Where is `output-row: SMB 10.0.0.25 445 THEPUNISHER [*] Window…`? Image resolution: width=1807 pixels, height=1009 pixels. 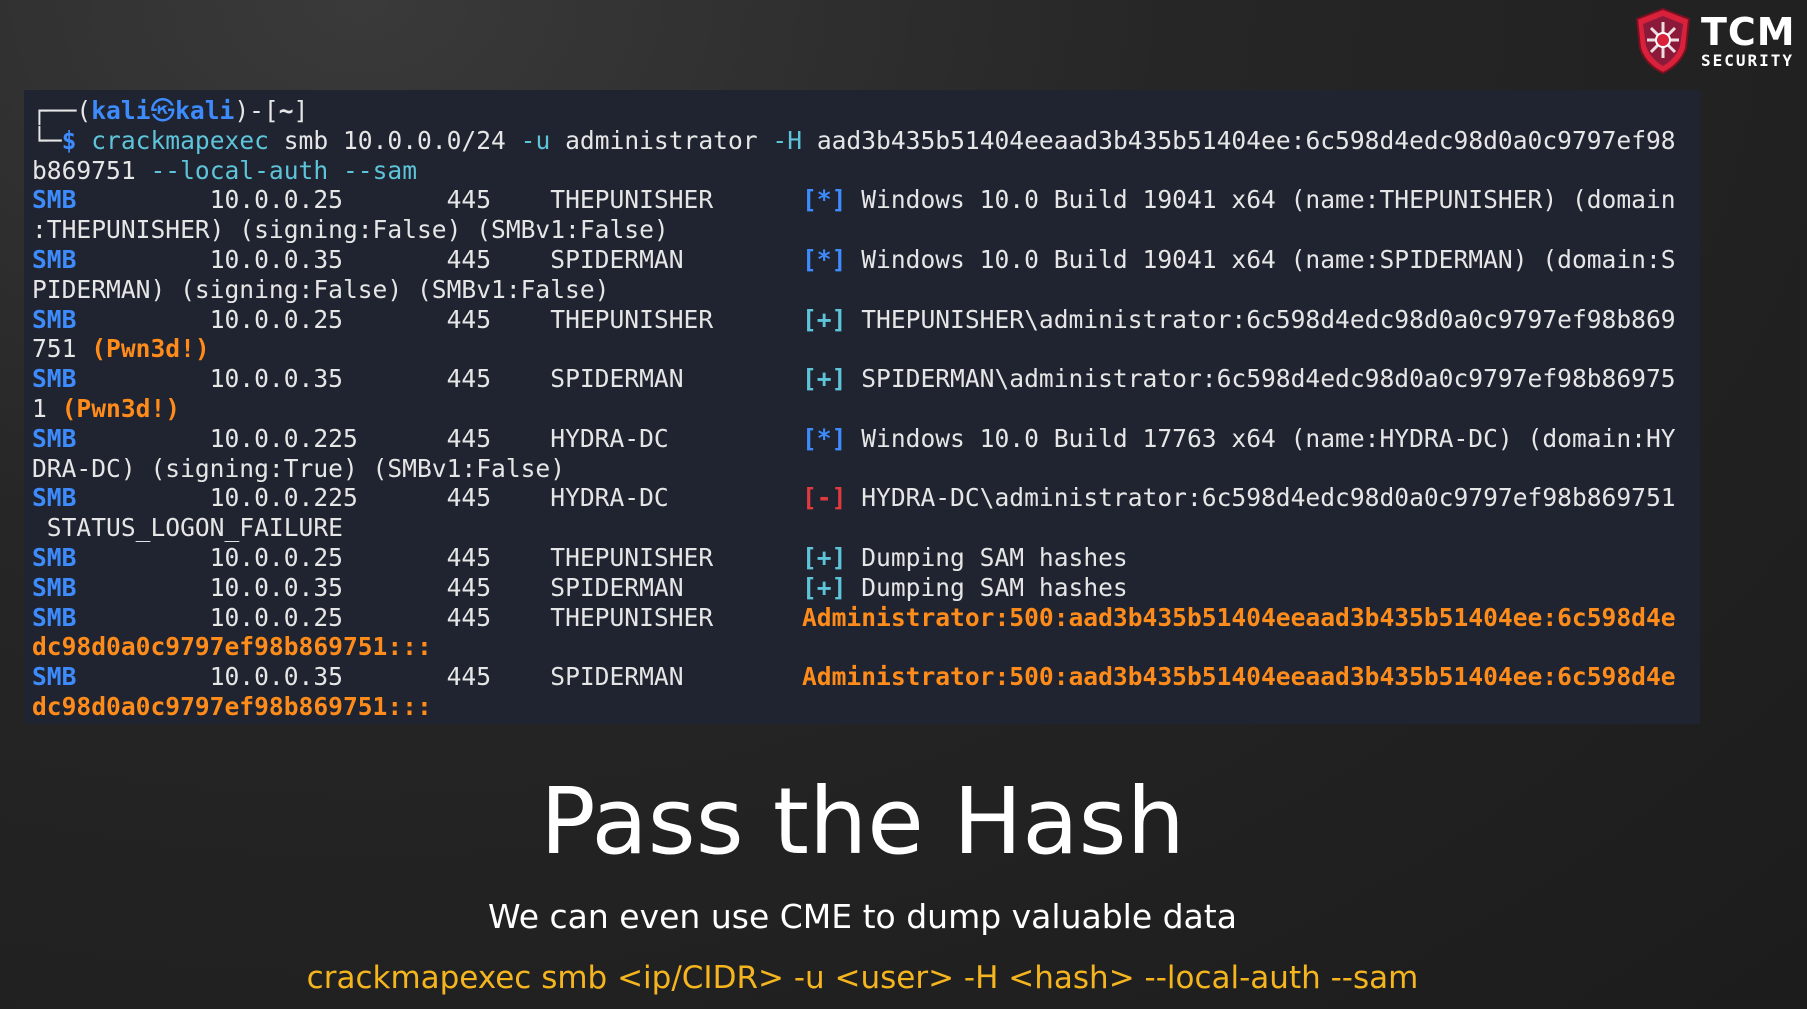 output-row: SMB 10.0.0.25 445 THEPUNISHER [*] Window… is located at coordinates (862, 200).